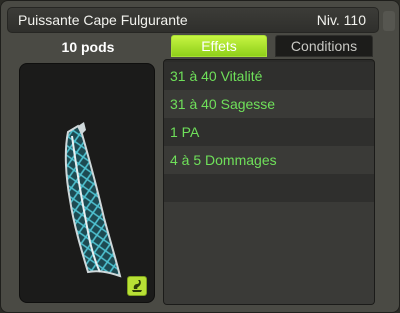 The width and height of the screenshot is (400, 313). I want to click on cape-item-image, so click(93, 200).